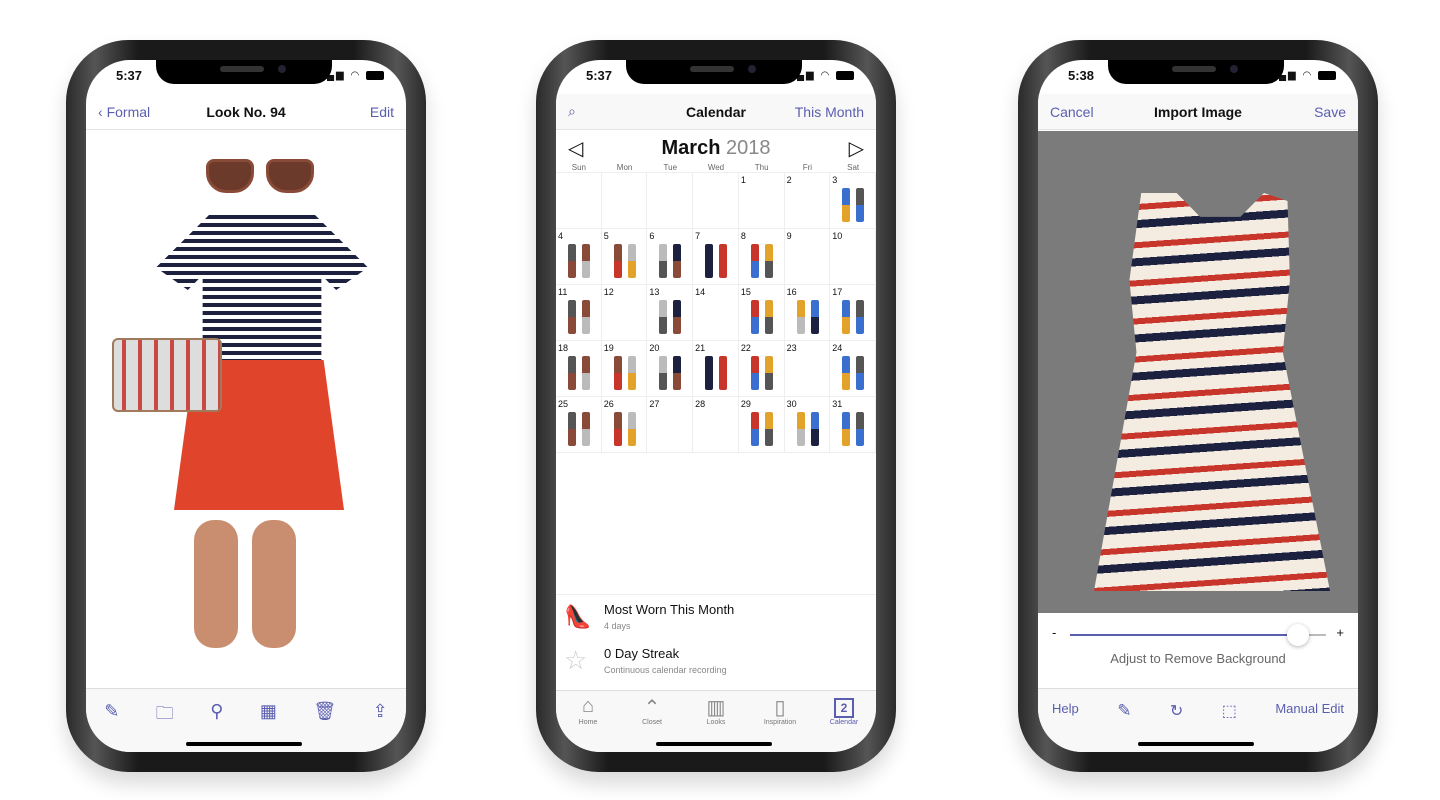 The width and height of the screenshot is (1440, 800). What do you see at coordinates (807, 313) in the screenshot?
I see `calendar-day: 16` at bounding box center [807, 313].